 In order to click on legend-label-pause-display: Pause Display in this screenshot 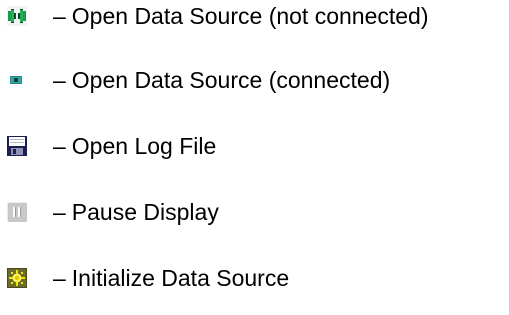, I will do `click(145, 212)`.